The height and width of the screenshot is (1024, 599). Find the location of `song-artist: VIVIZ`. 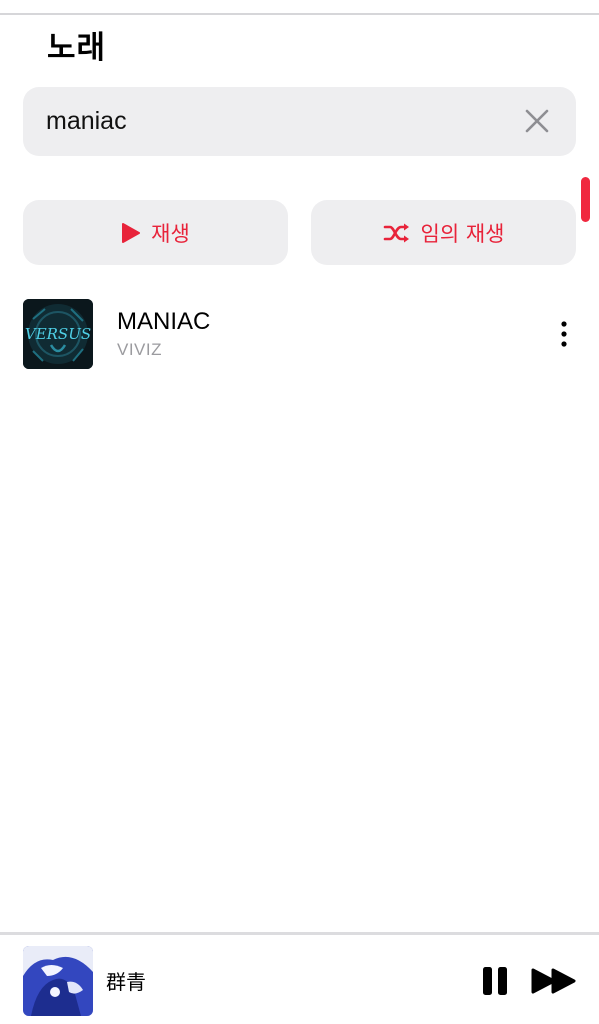

song-artist: VIVIZ is located at coordinates (140, 349).